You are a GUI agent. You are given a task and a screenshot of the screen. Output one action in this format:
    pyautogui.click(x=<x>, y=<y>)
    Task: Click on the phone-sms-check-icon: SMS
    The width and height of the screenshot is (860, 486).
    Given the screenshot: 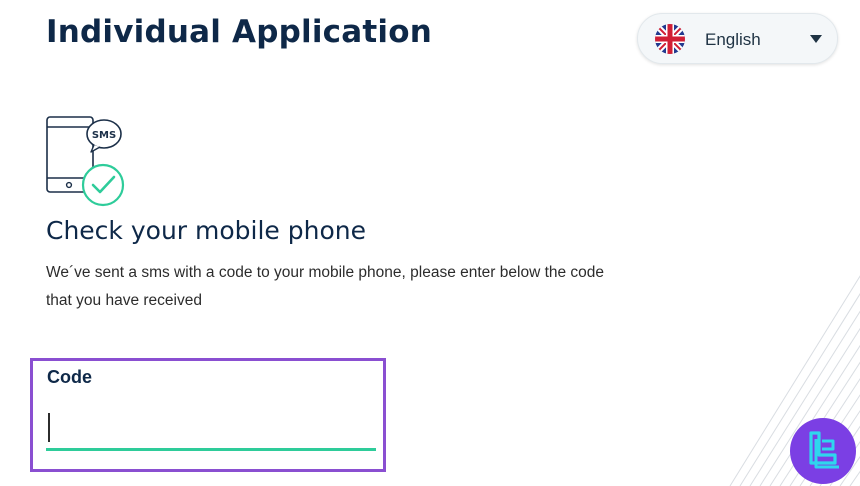 What is the action you would take?
    pyautogui.click(x=85, y=161)
    